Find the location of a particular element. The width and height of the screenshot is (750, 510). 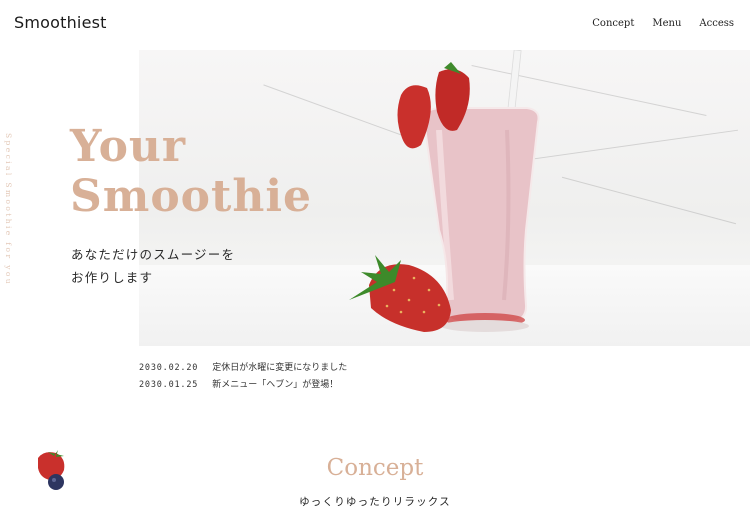

nav-item-menu: Menu is located at coordinates (666, 23).